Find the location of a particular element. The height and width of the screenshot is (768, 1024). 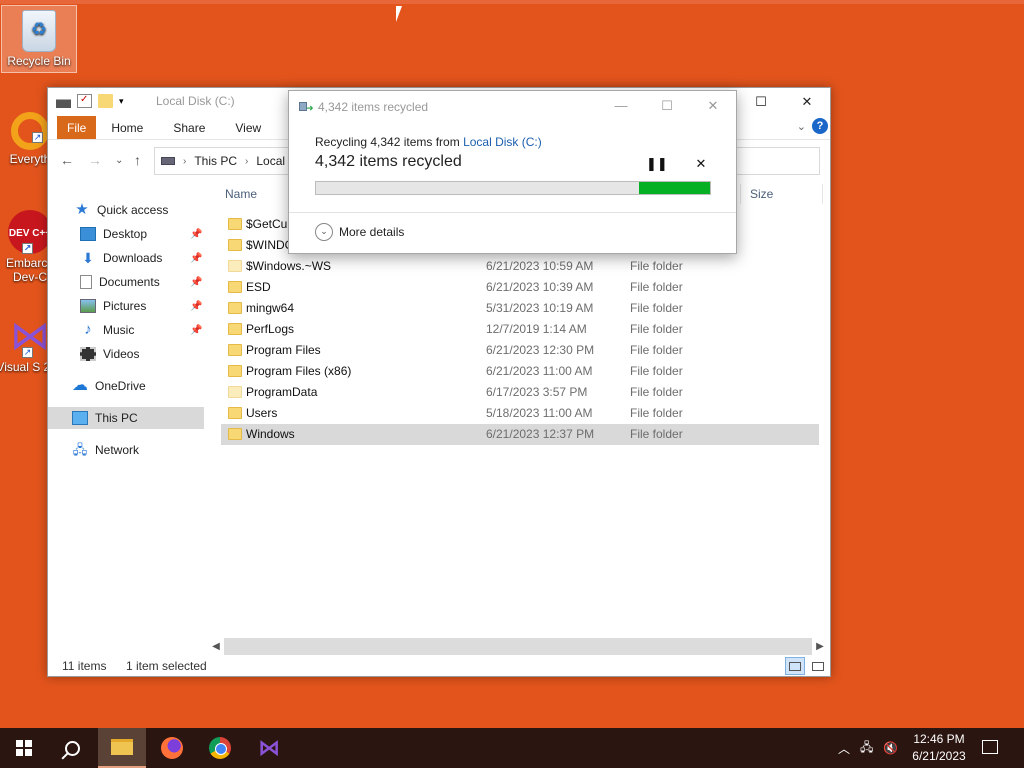

table-row: Users 5/18/2023 11:00 AM File folder is located at coordinates (520, 413).